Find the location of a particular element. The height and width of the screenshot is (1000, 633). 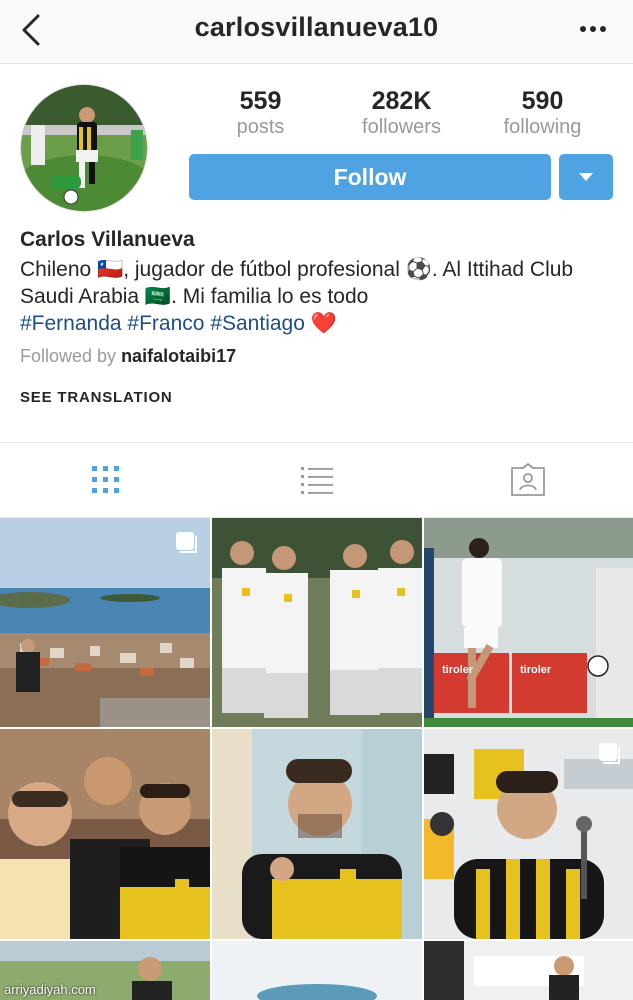

tab-list is located at coordinates (316, 480).